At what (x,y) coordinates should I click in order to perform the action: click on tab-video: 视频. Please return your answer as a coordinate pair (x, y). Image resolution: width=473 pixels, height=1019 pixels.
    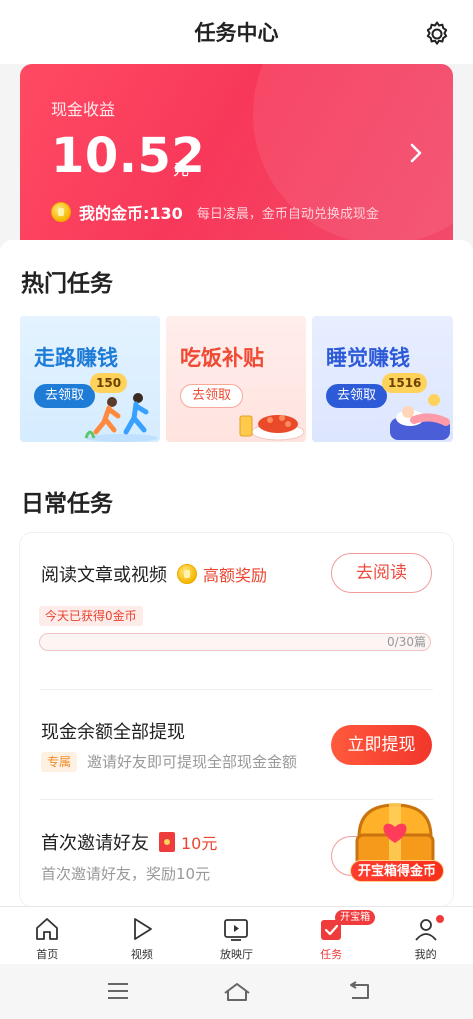
    Looking at the image, I should click on (142, 935).